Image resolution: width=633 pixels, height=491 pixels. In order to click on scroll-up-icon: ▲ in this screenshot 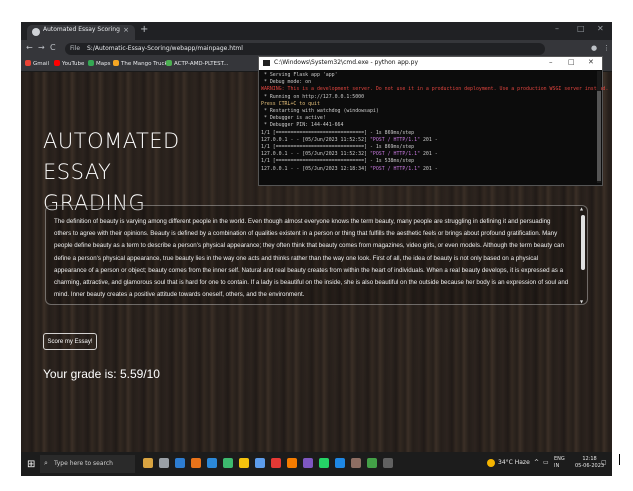, I will do `click(581, 208)`.